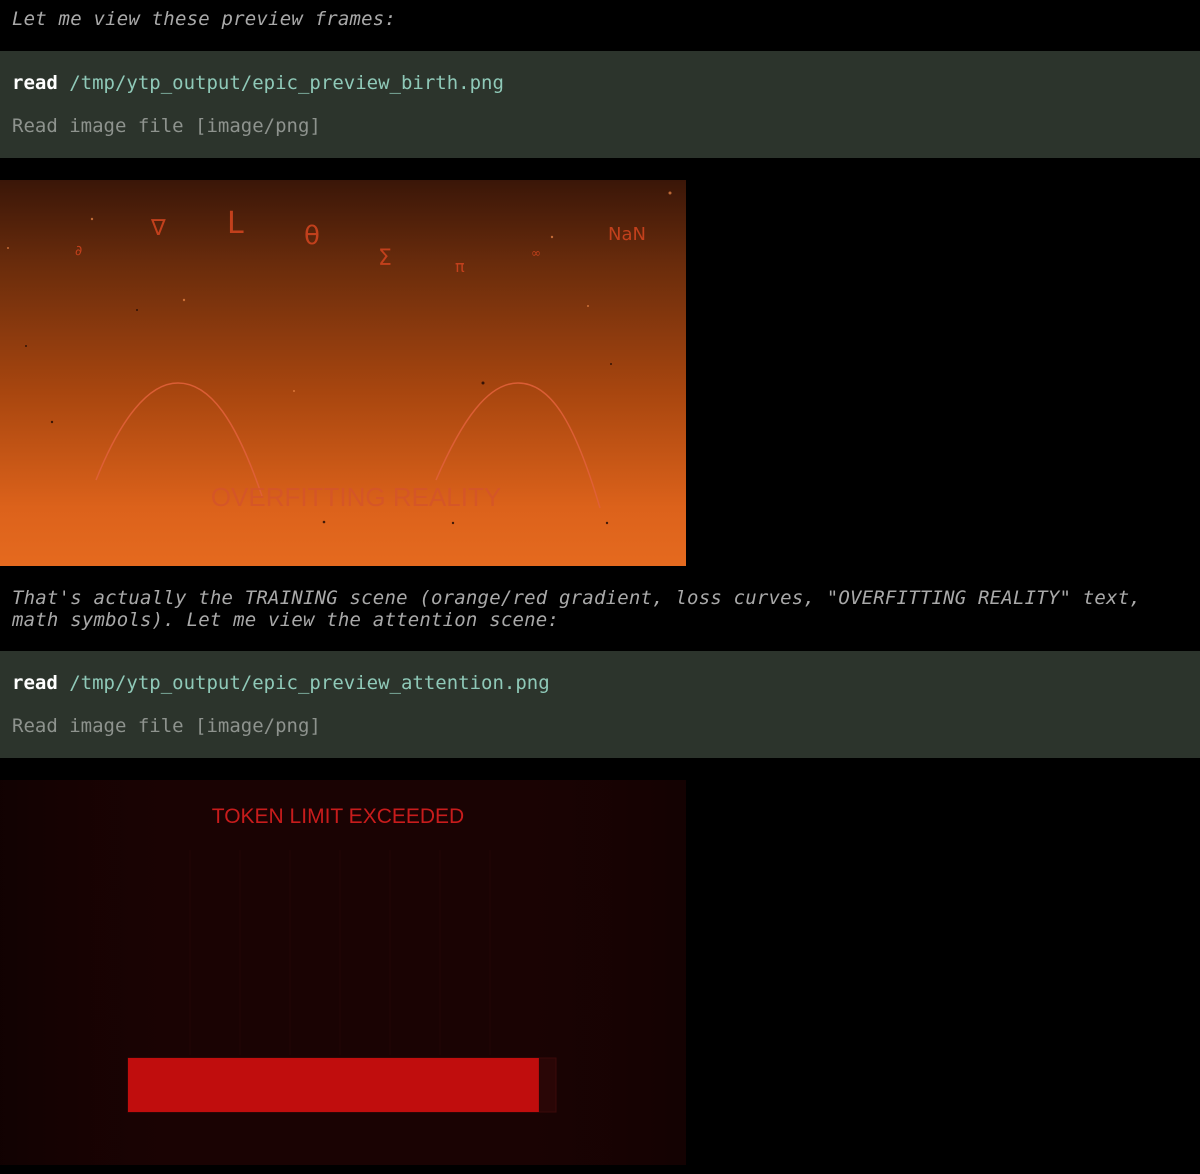  I want to click on symbol-pi: π, so click(460, 266).